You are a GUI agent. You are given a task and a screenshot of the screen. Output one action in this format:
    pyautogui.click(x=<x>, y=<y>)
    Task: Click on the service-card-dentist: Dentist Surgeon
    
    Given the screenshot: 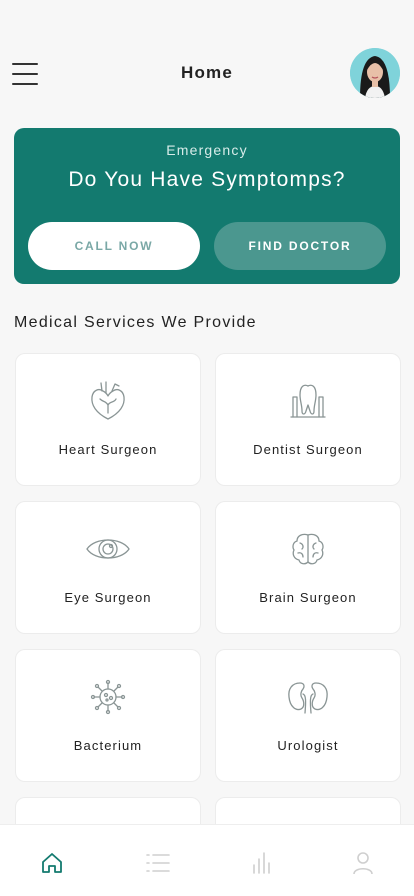 What is the action you would take?
    pyautogui.click(x=308, y=419)
    